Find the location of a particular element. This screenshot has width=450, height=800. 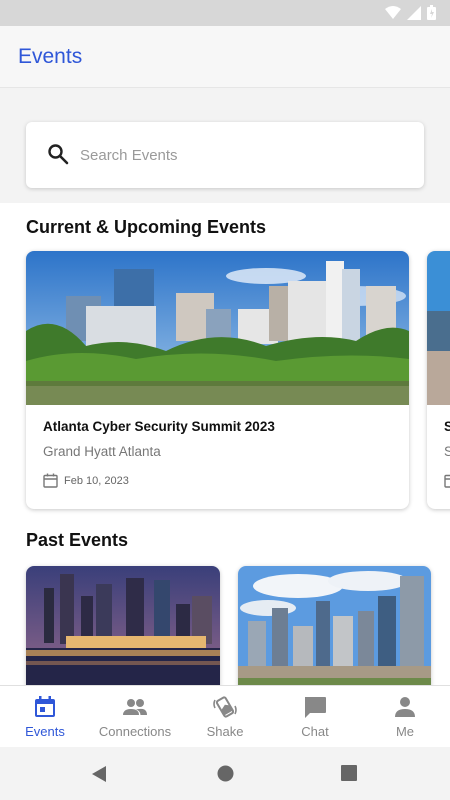

battery-icon is located at coordinates (431, 12).